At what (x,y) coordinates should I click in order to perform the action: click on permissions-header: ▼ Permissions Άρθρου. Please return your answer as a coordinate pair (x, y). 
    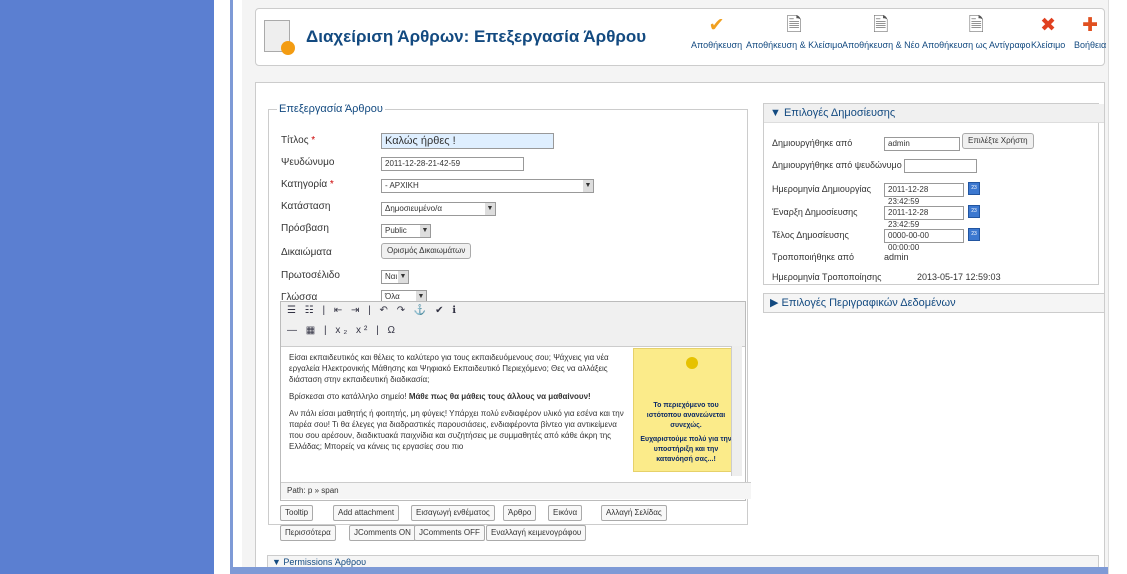
    Looking at the image, I should click on (683, 561).